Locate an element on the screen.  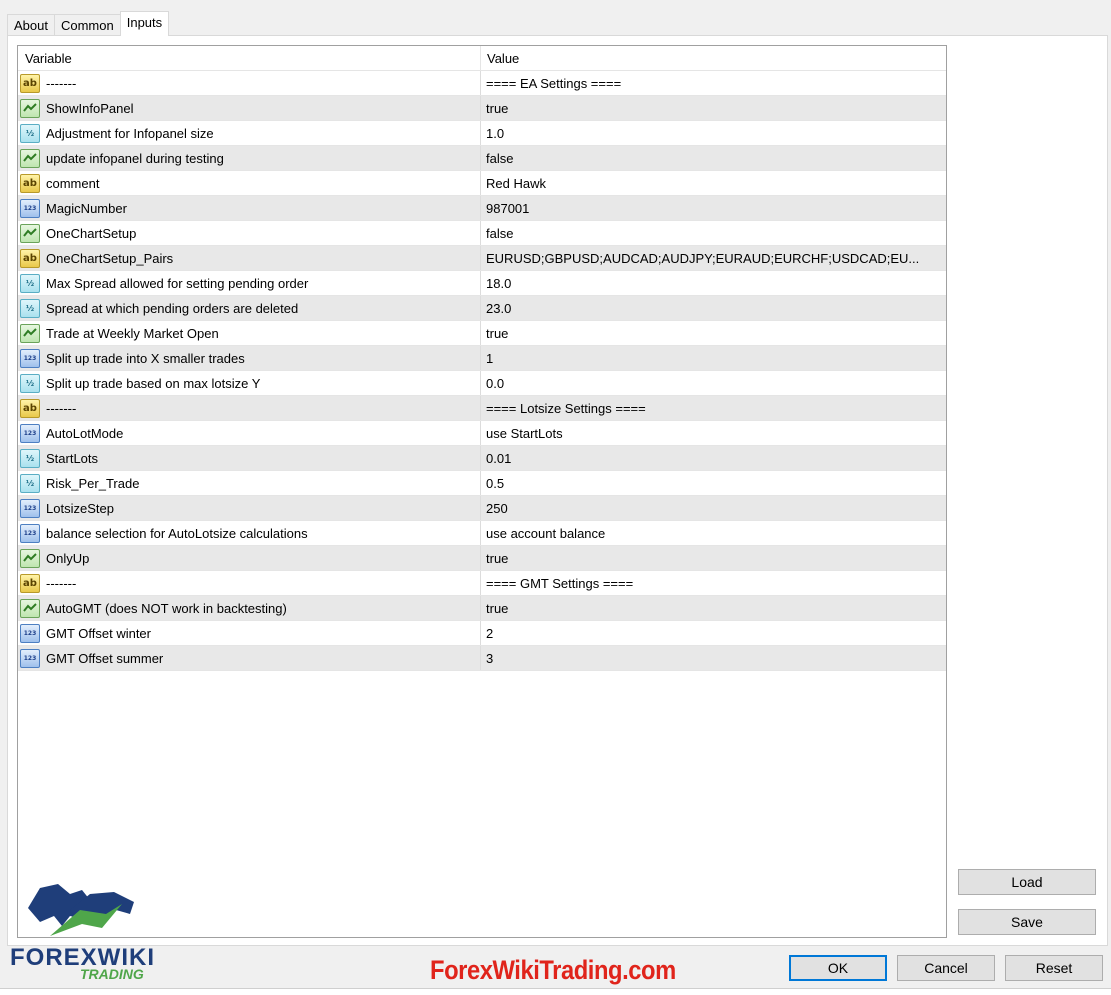
table-row: 123 AutoLotMode use StartLots is located at coordinates (482, 433).